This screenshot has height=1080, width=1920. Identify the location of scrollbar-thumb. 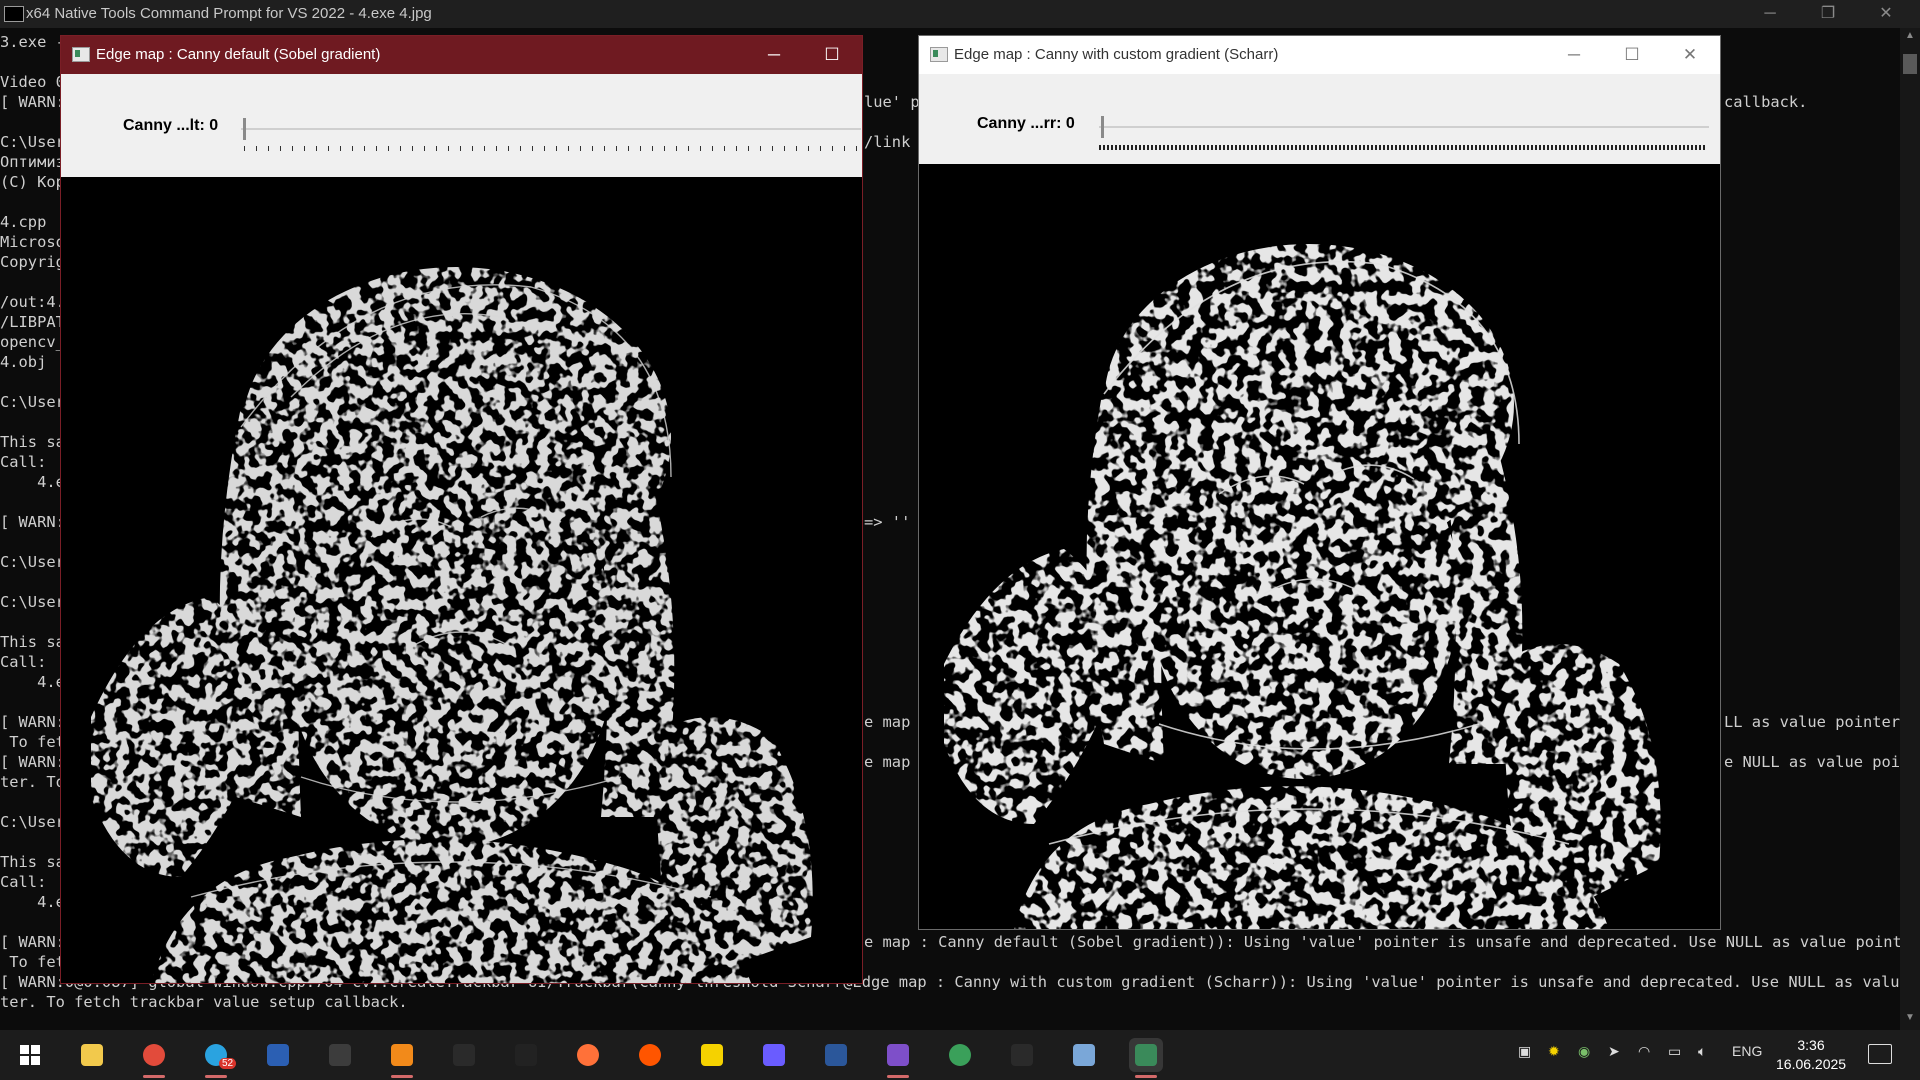
(1910, 64).